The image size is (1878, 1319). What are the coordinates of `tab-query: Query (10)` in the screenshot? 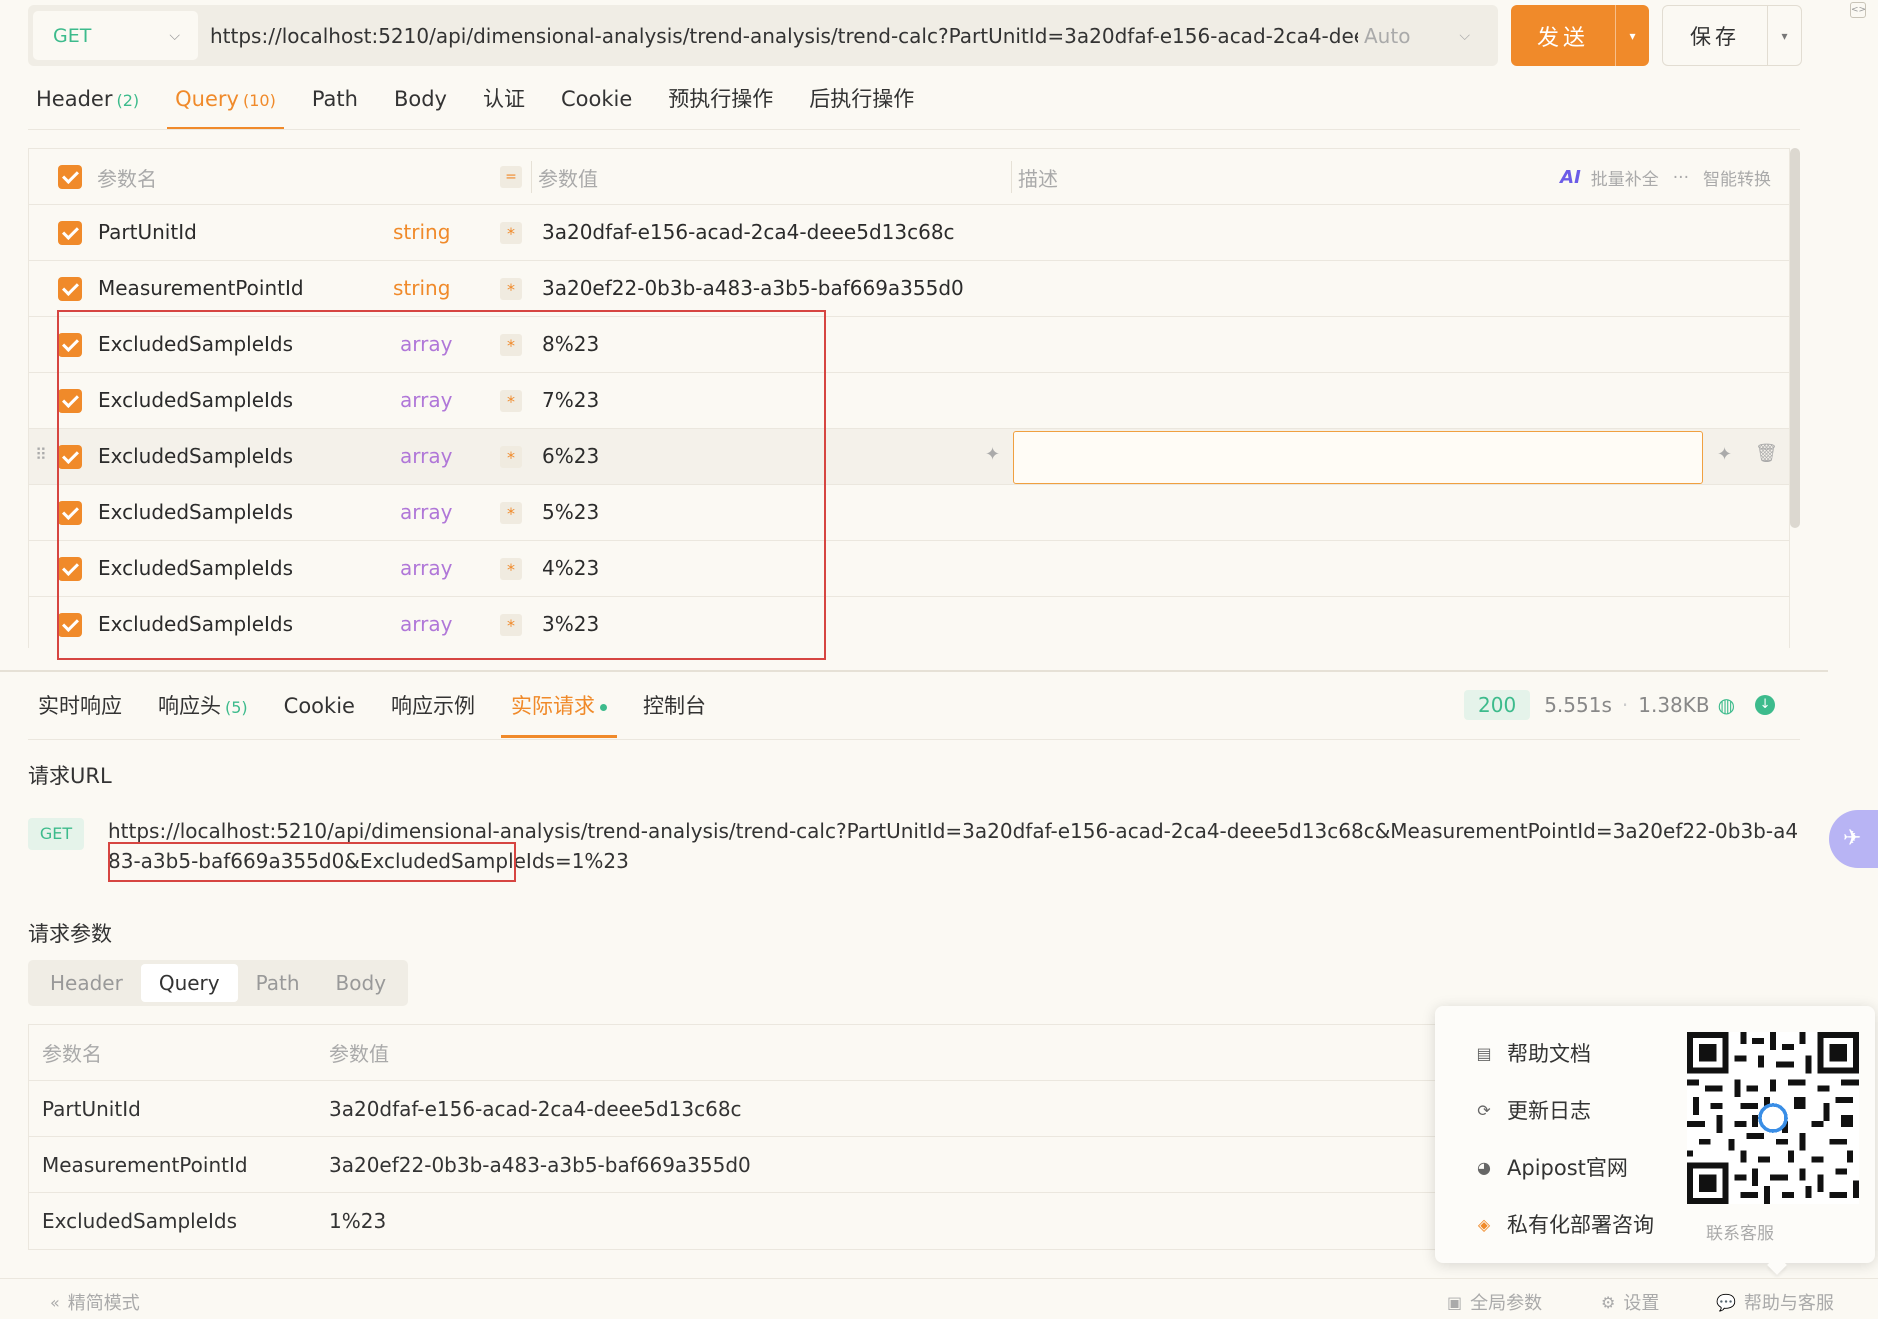 It's located at (225, 104).